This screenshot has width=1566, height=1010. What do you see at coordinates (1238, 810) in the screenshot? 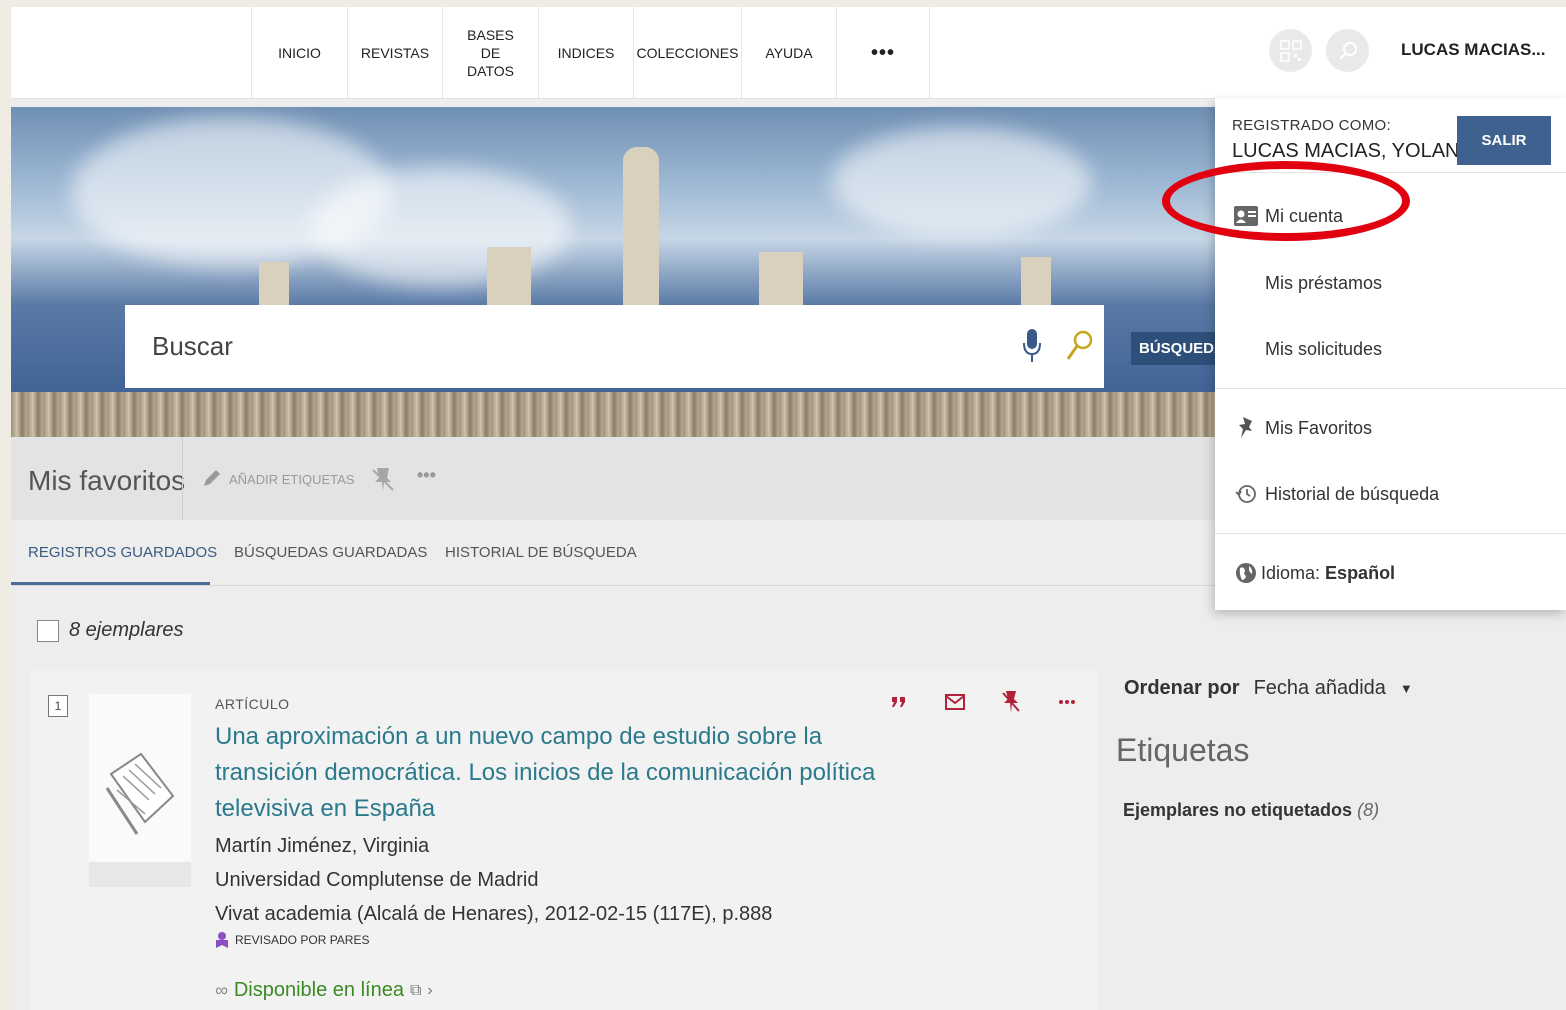
I see `untagged-label: Ejemplares no etiquetados` at bounding box center [1238, 810].